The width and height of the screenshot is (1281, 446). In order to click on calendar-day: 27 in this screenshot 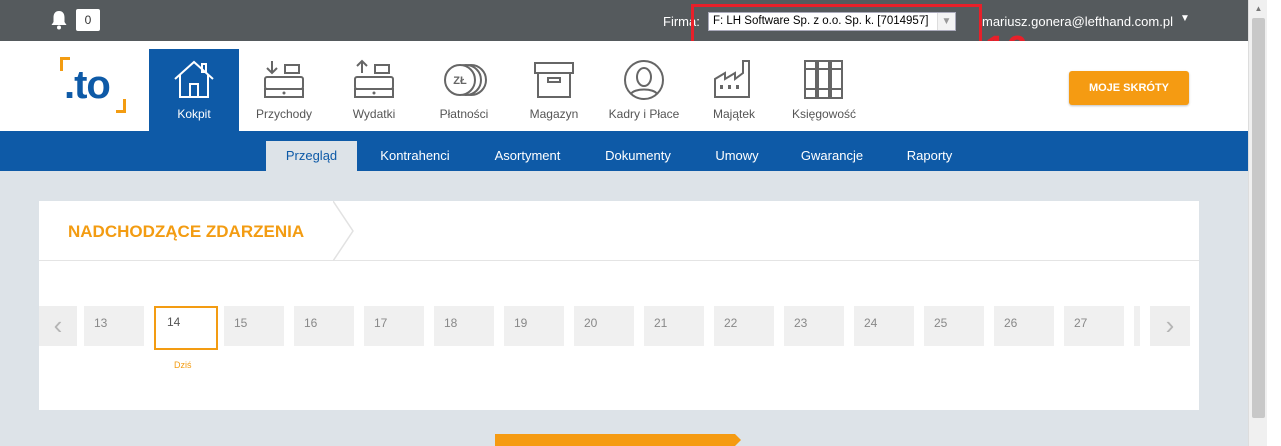, I will do `click(1094, 326)`.